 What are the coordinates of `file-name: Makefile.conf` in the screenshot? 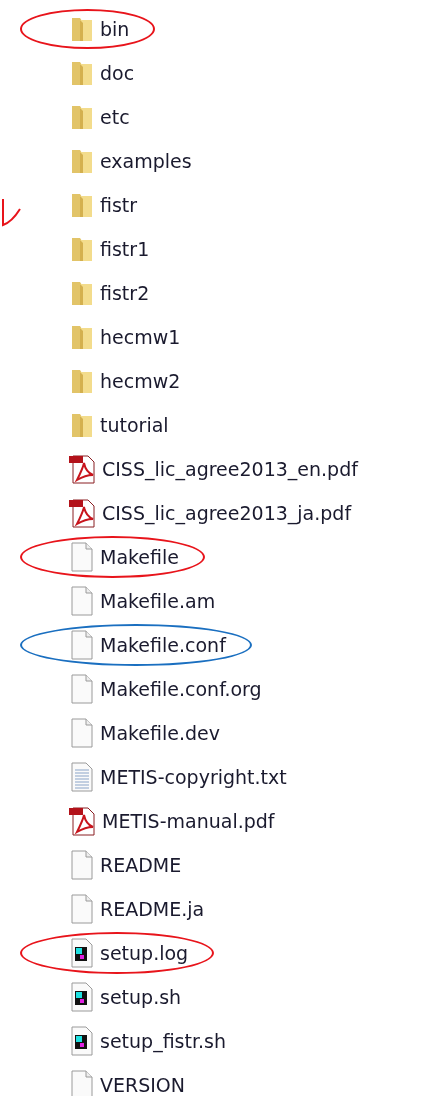 It's located at (163, 645).